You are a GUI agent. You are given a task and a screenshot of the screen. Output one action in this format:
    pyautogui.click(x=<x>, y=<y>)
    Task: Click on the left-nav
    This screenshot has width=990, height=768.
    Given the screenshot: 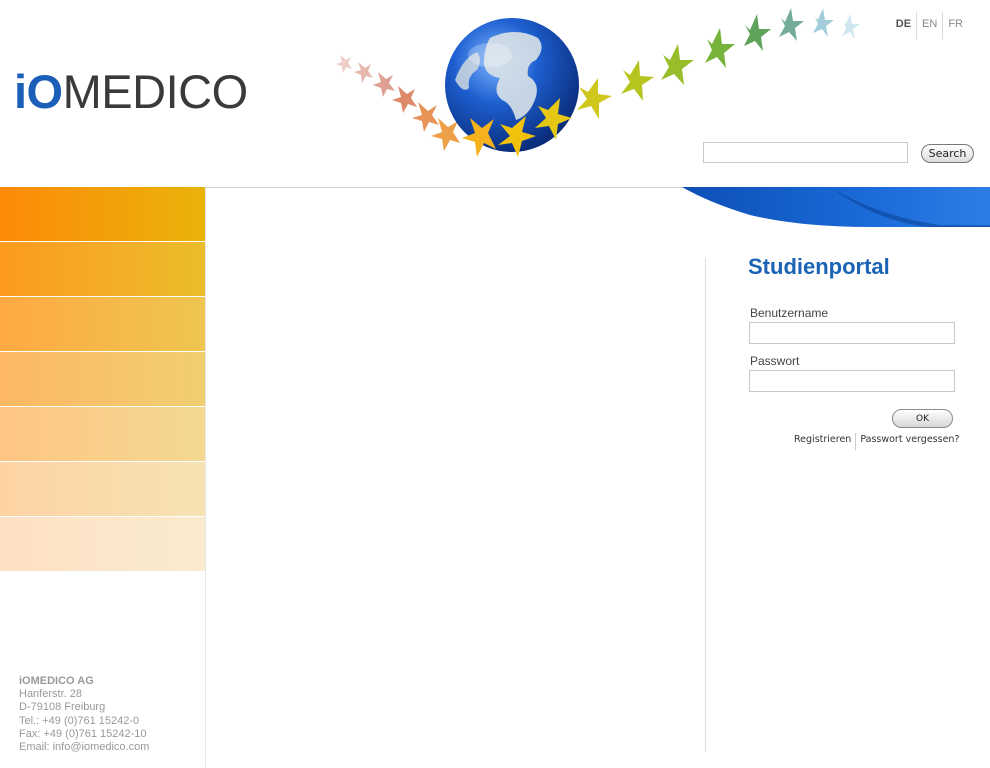 What is the action you would take?
    pyautogui.click(x=103, y=379)
    